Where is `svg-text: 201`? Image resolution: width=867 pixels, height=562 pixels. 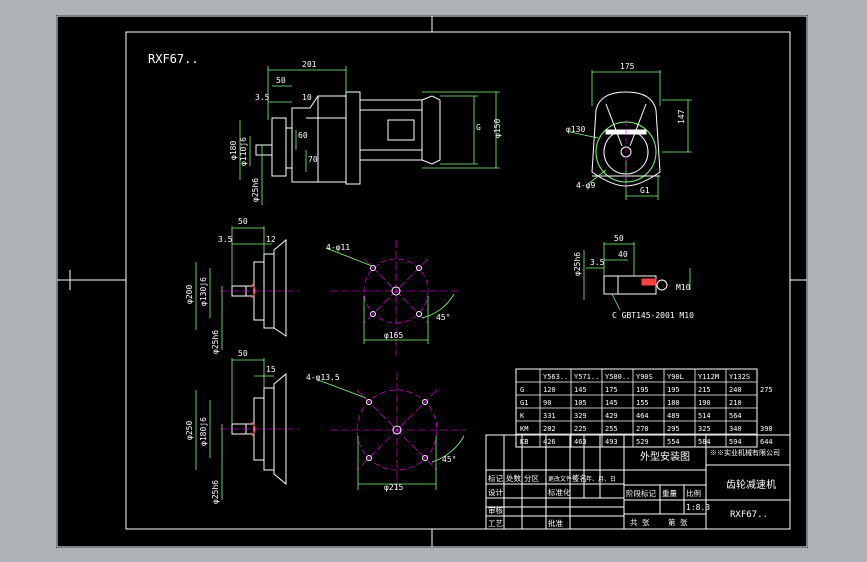 svg-text: 201 is located at coordinates (309, 64).